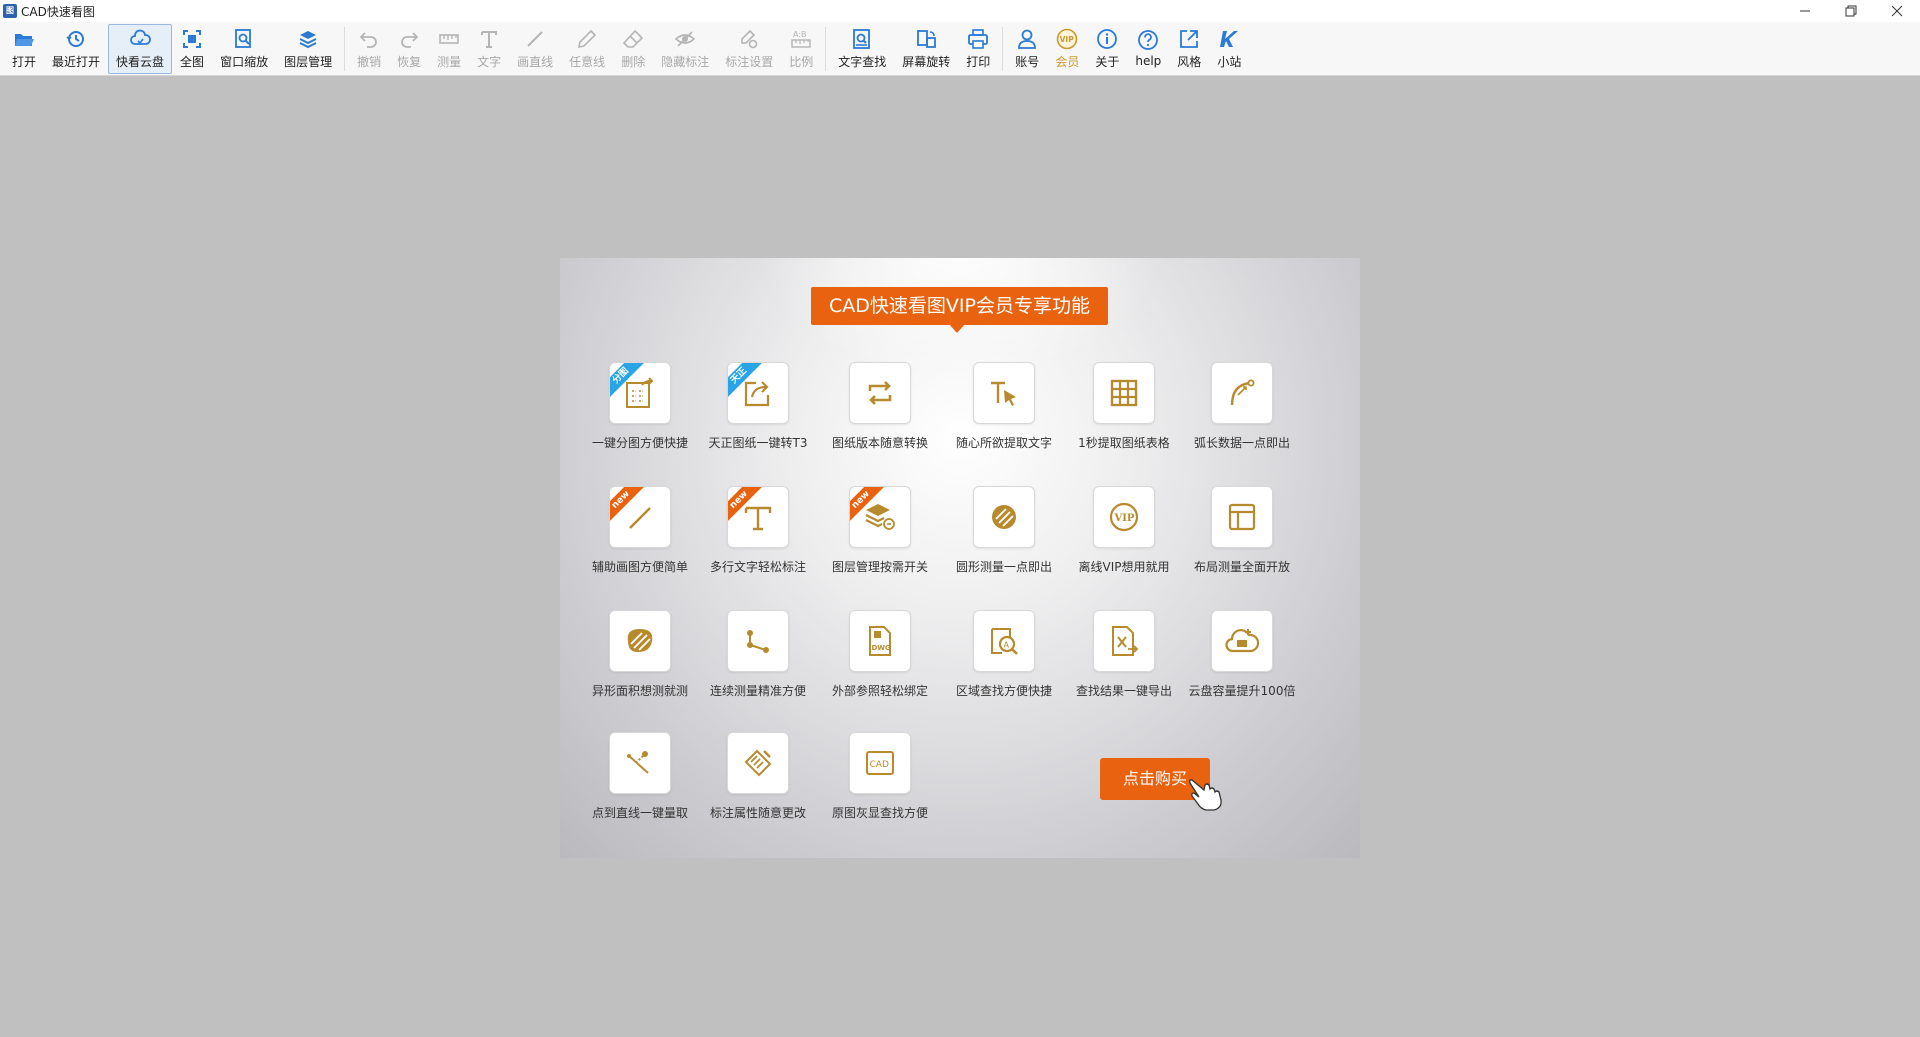  I want to click on feature-item: 标注属性随意更改, so click(758, 776).